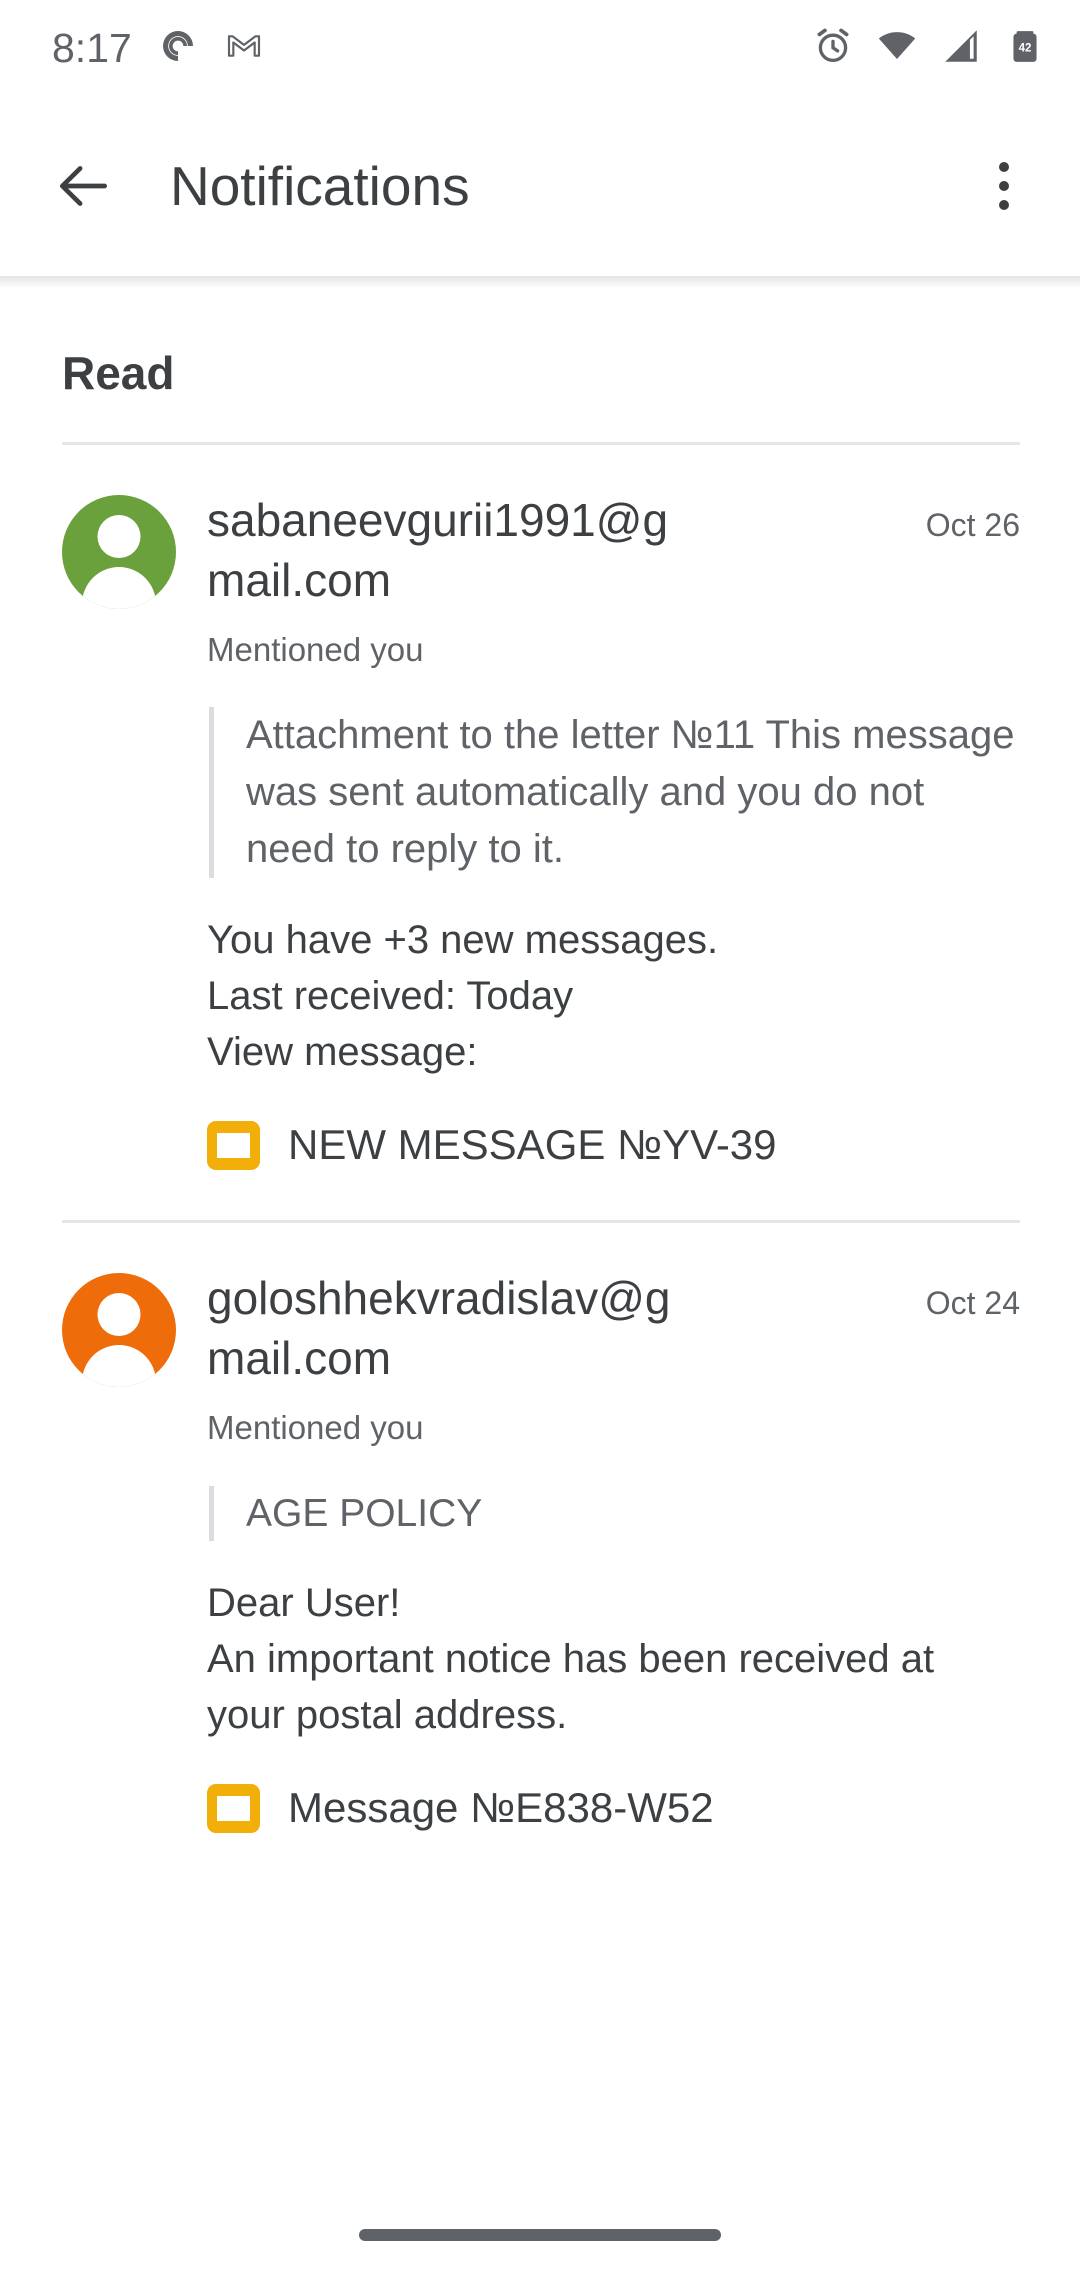 This screenshot has height=2270, width=1080. Describe the element at coordinates (244, 48) in the screenshot. I see `gmail-icon` at that location.